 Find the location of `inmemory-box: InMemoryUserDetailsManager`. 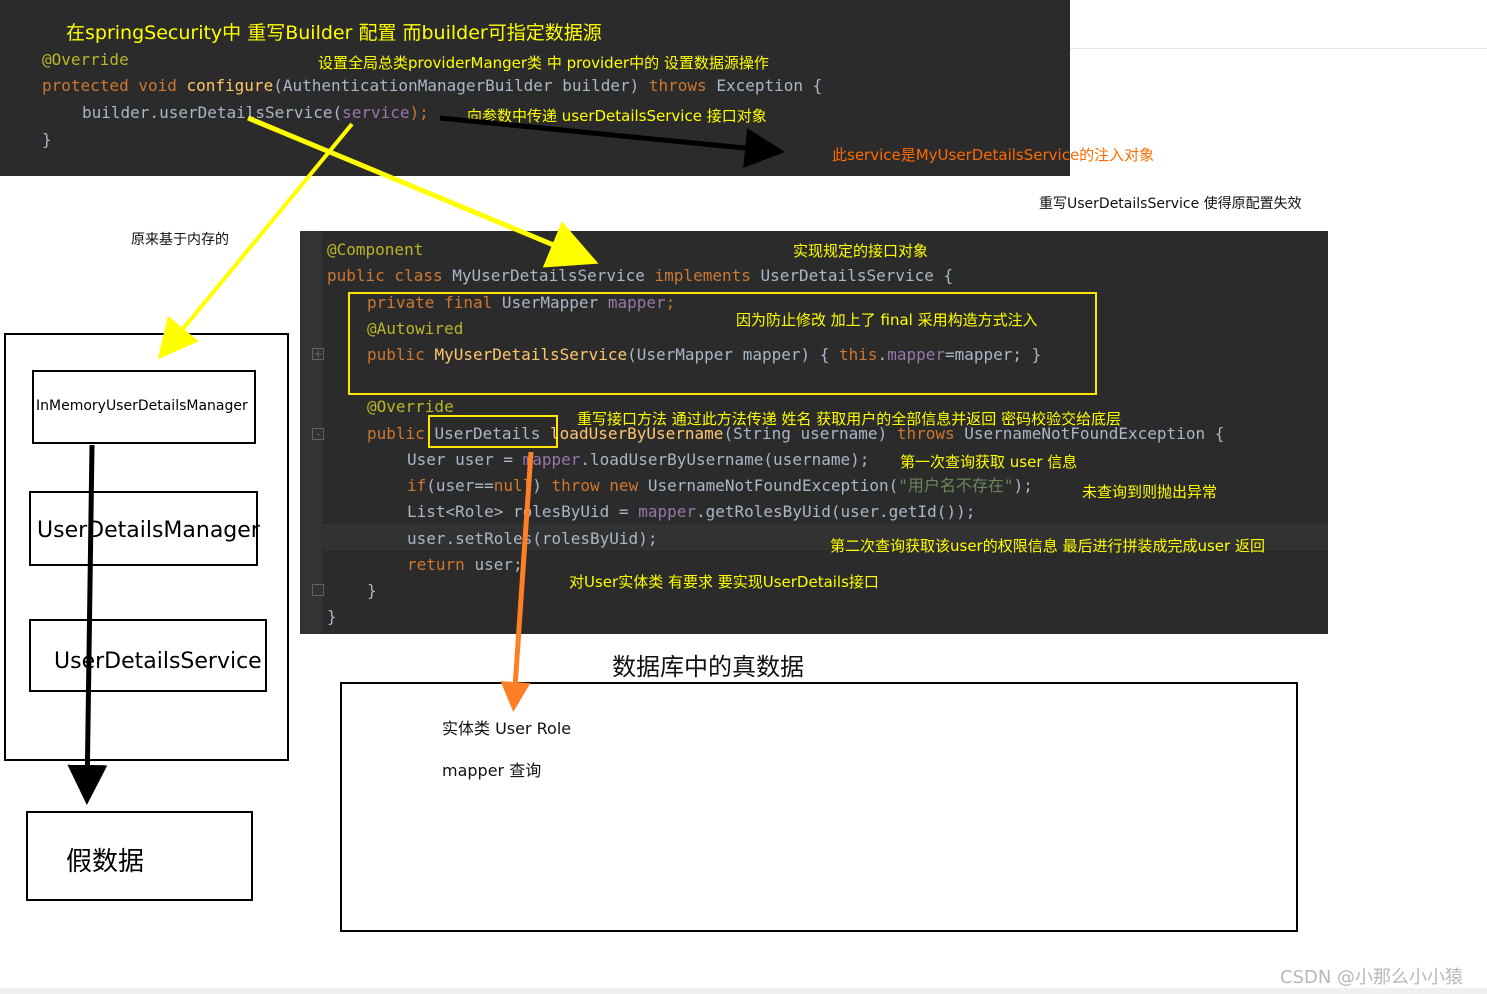

inmemory-box: InMemoryUserDetailsManager is located at coordinates (144, 407).